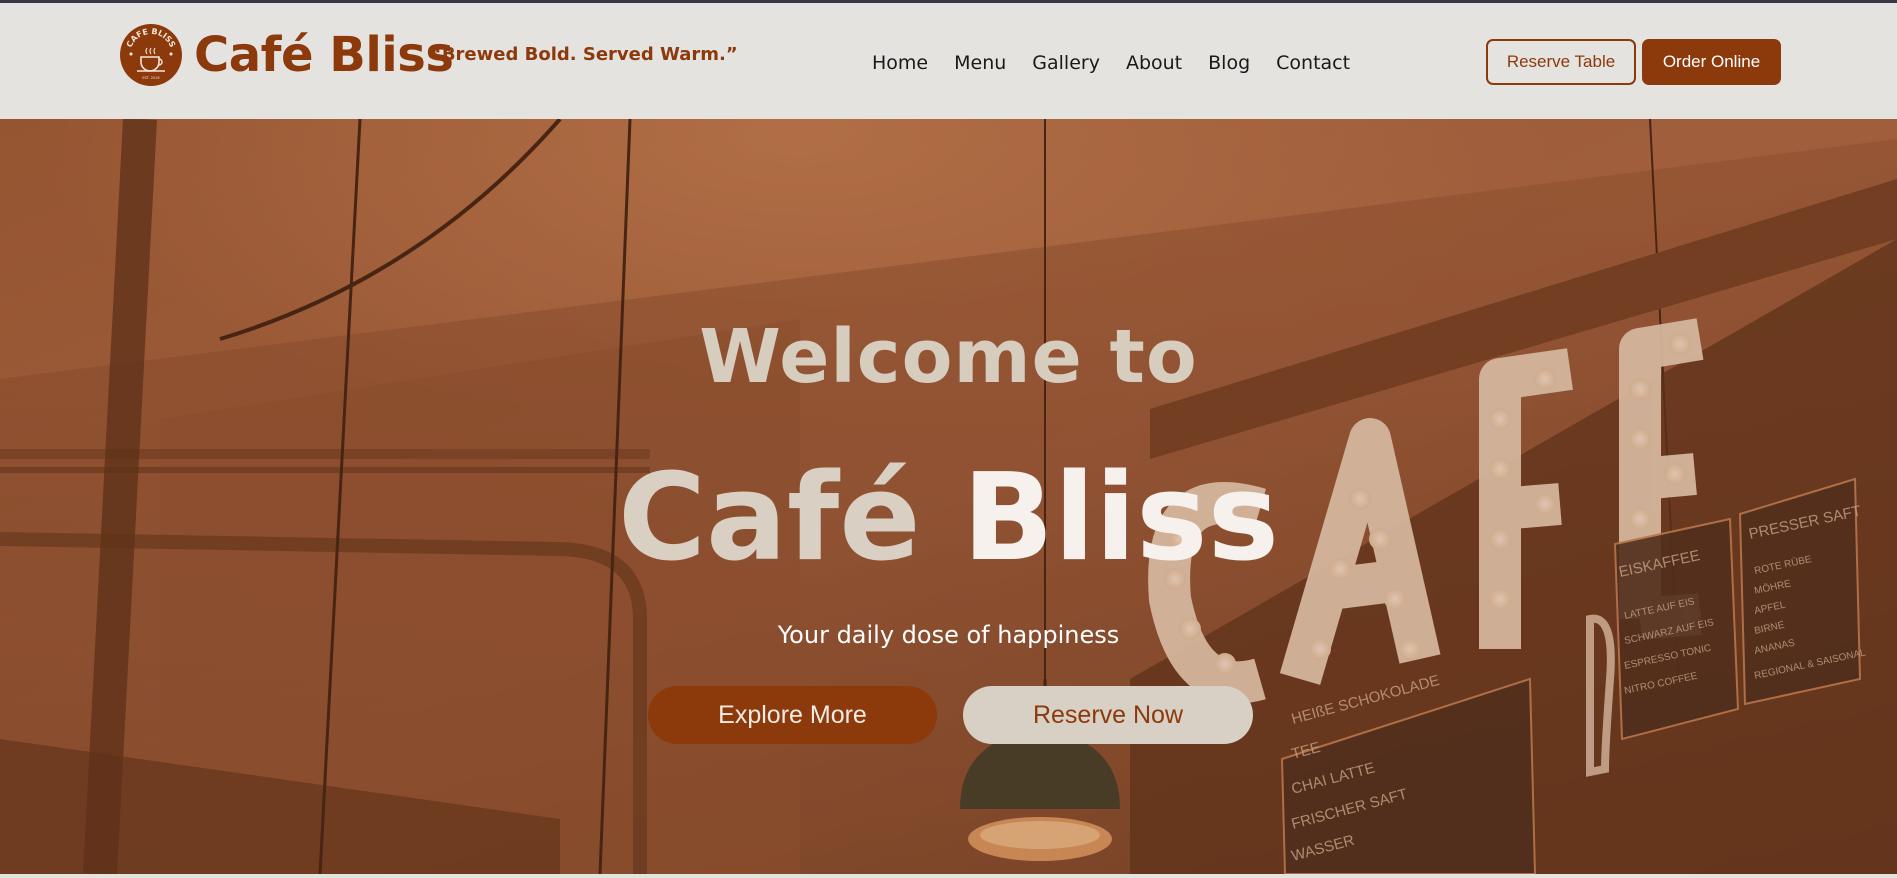 Image resolution: width=1897 pixels, height=878 pixels. What do you see at coordinates (1229, 63) in the screenshot?
I see `nav-blog: Blog` at bounding box center [1229, 63].